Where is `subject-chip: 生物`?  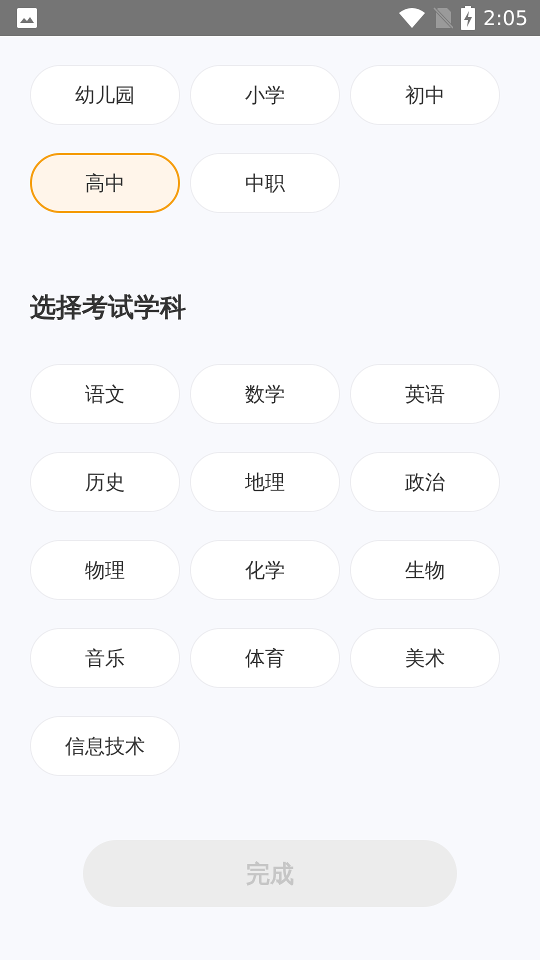 subject-chip: 生物 is located at coordinates (425, 570).